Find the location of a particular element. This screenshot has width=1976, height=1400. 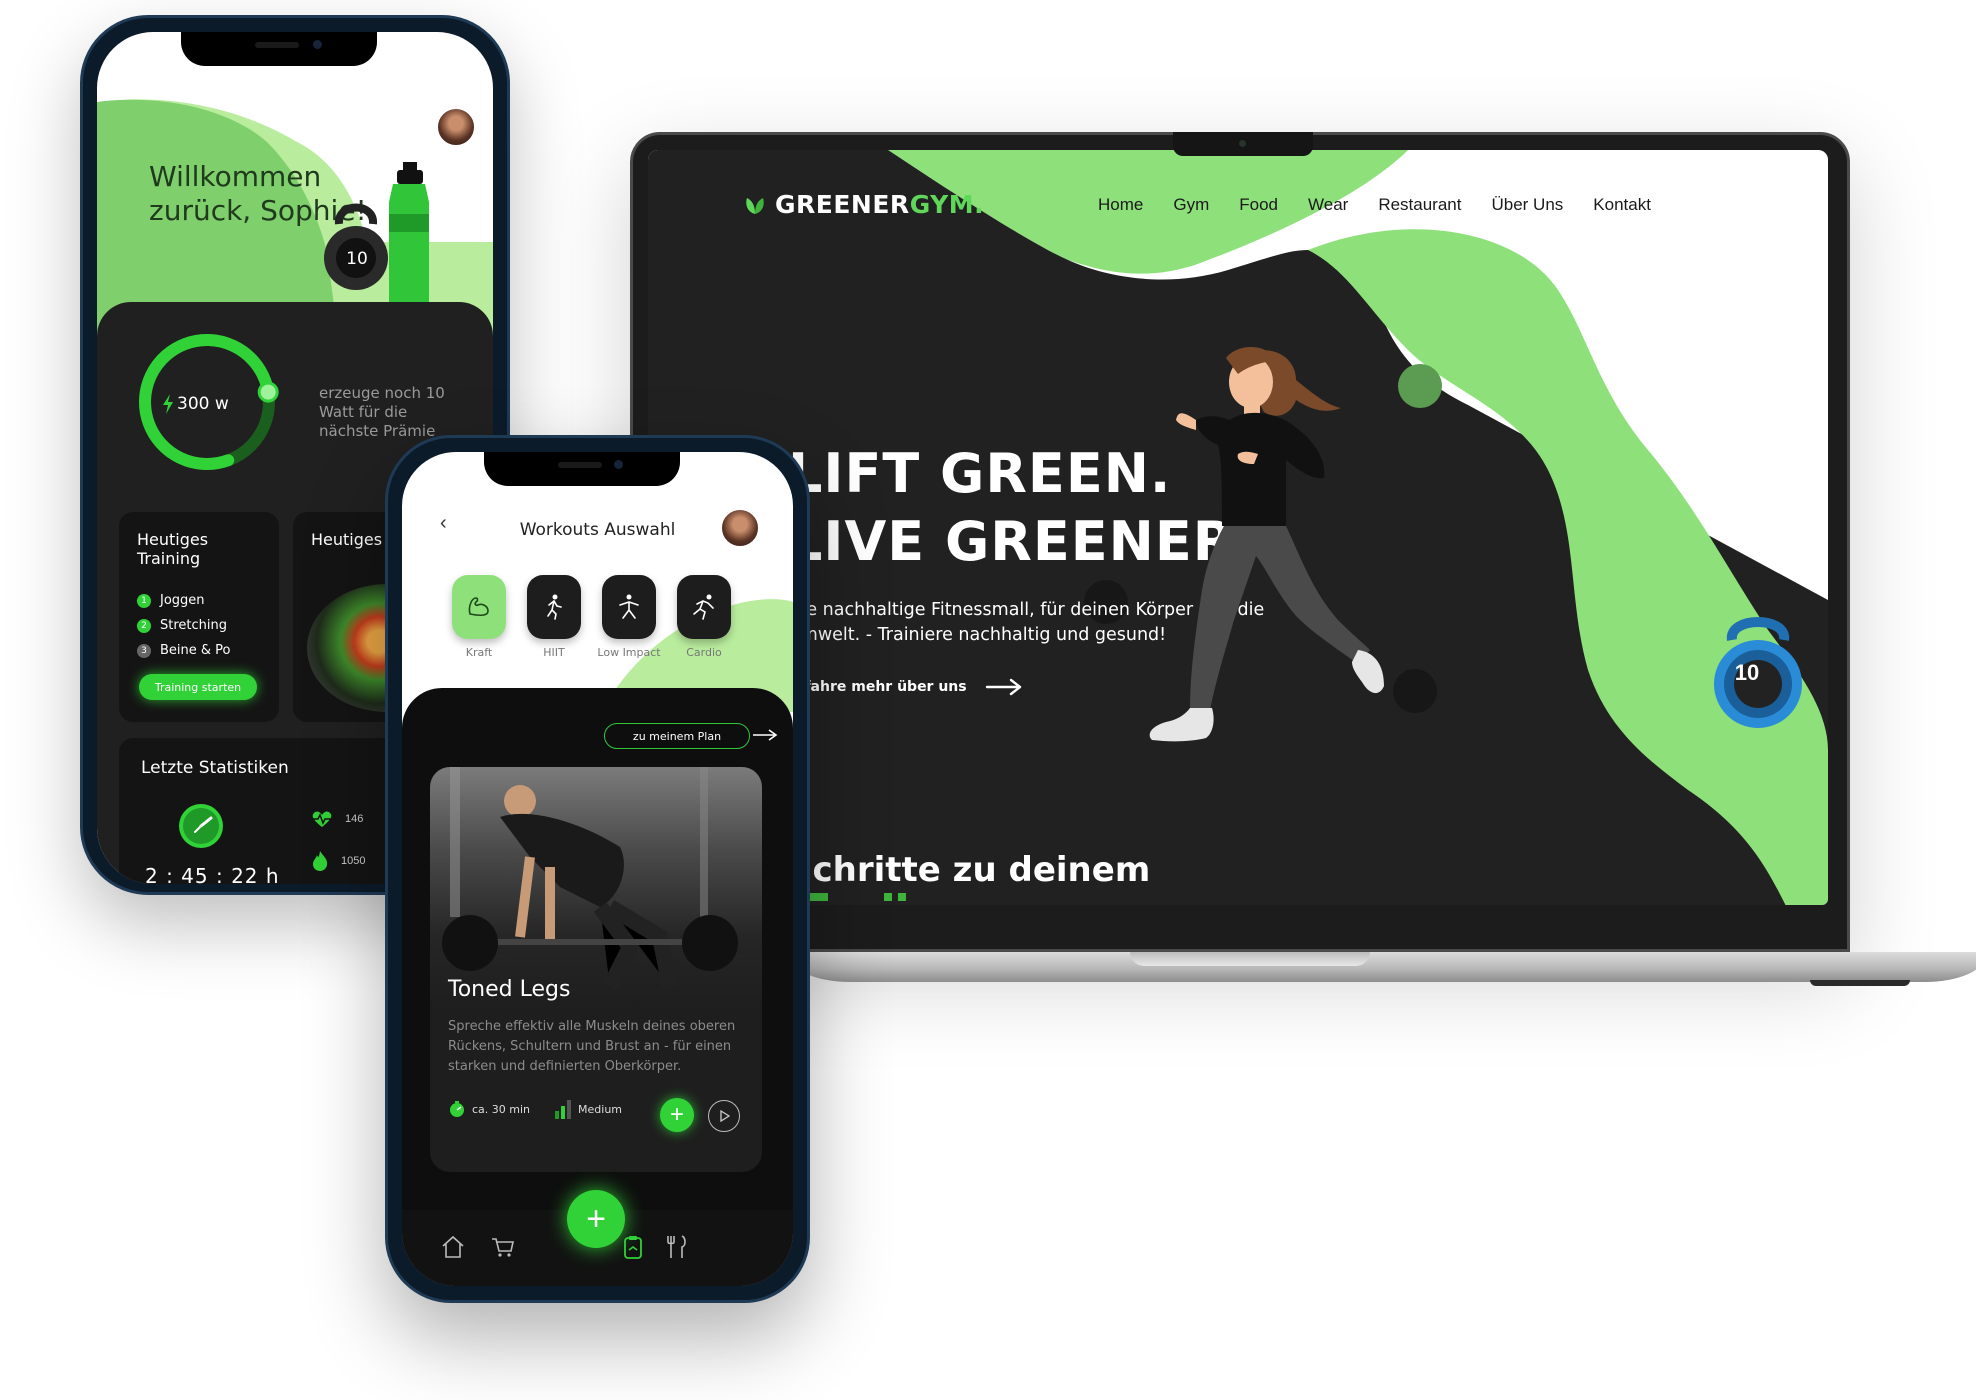

muscle-icon is located at coordinates (478, 607).